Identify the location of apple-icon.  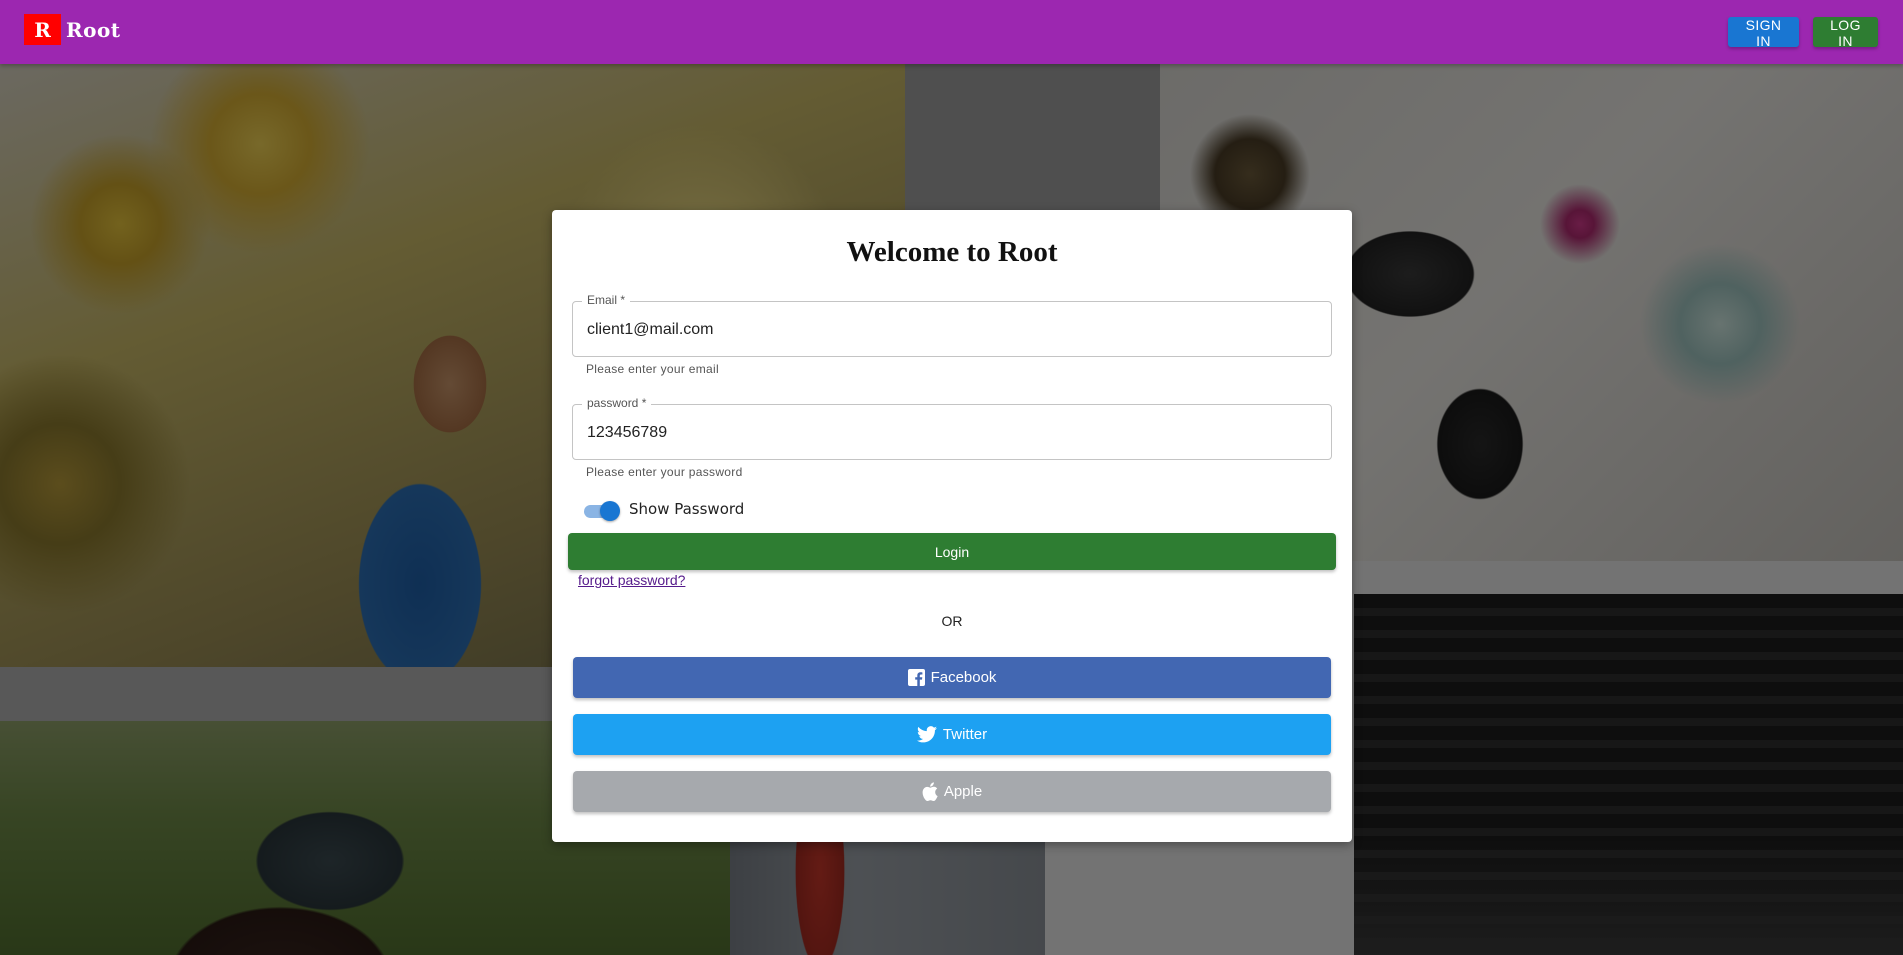
(930, 791).